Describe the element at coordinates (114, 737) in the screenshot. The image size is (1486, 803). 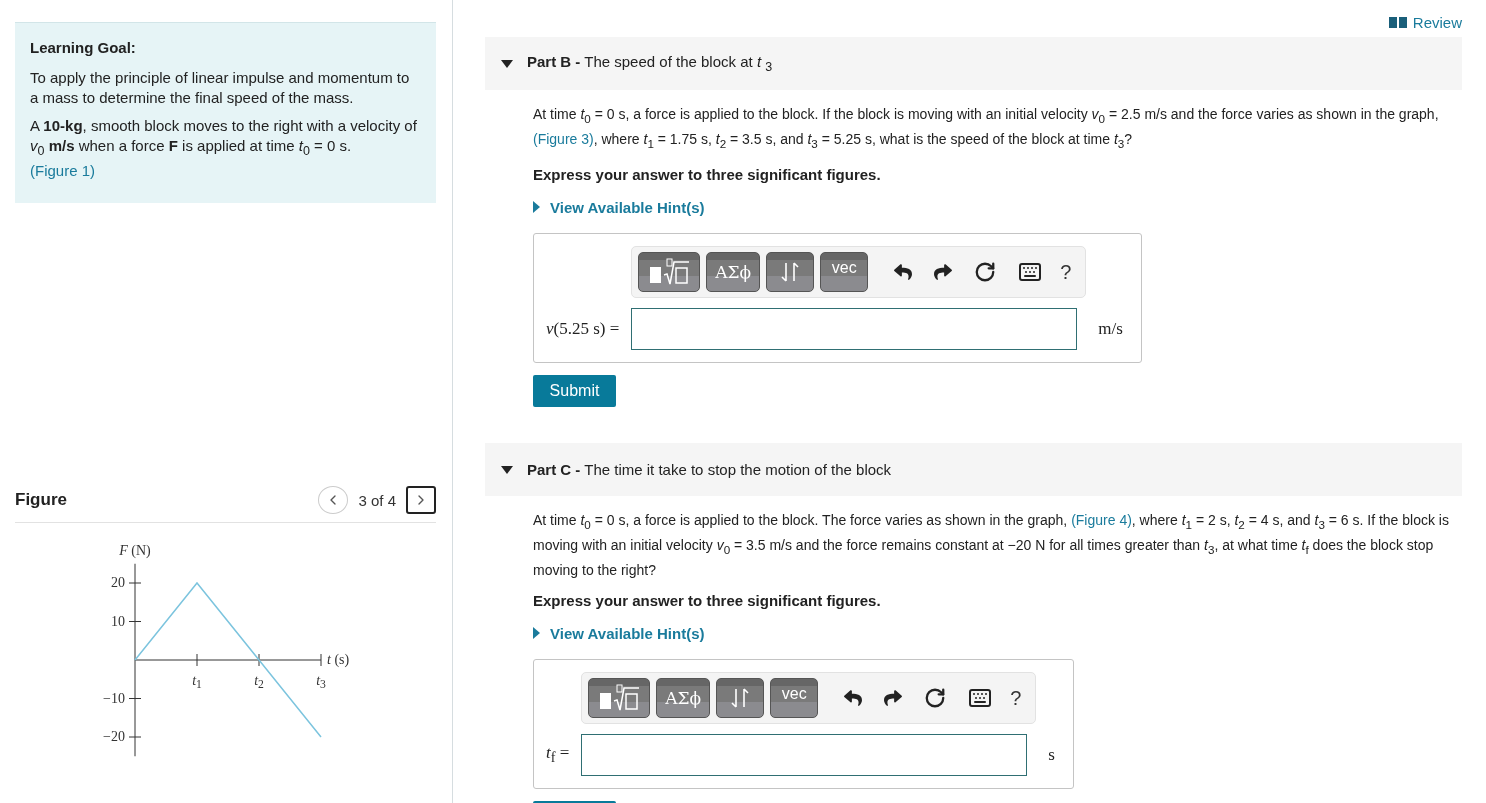
I see `tick-label: −20` at that location.